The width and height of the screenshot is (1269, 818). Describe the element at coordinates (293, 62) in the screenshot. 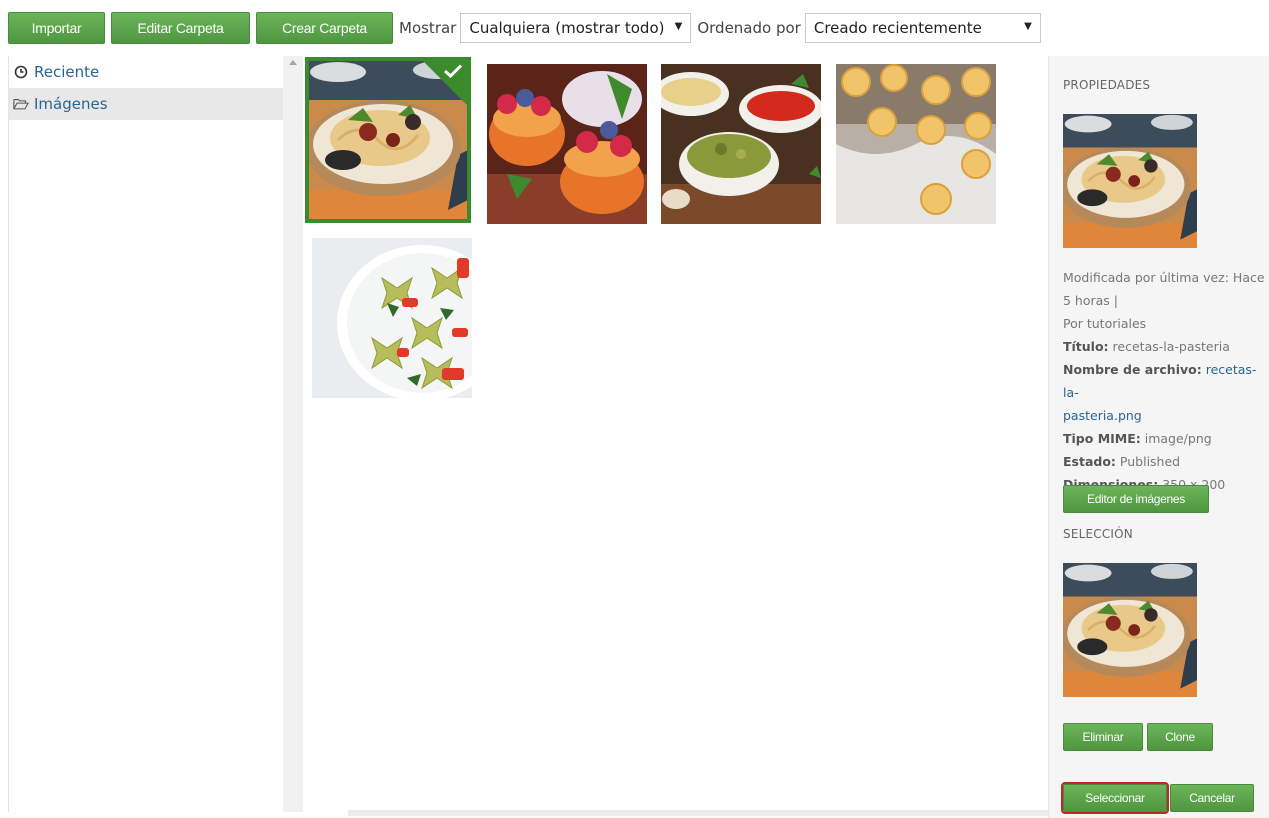

I see `scroll-up-arrow-icon` at that location.